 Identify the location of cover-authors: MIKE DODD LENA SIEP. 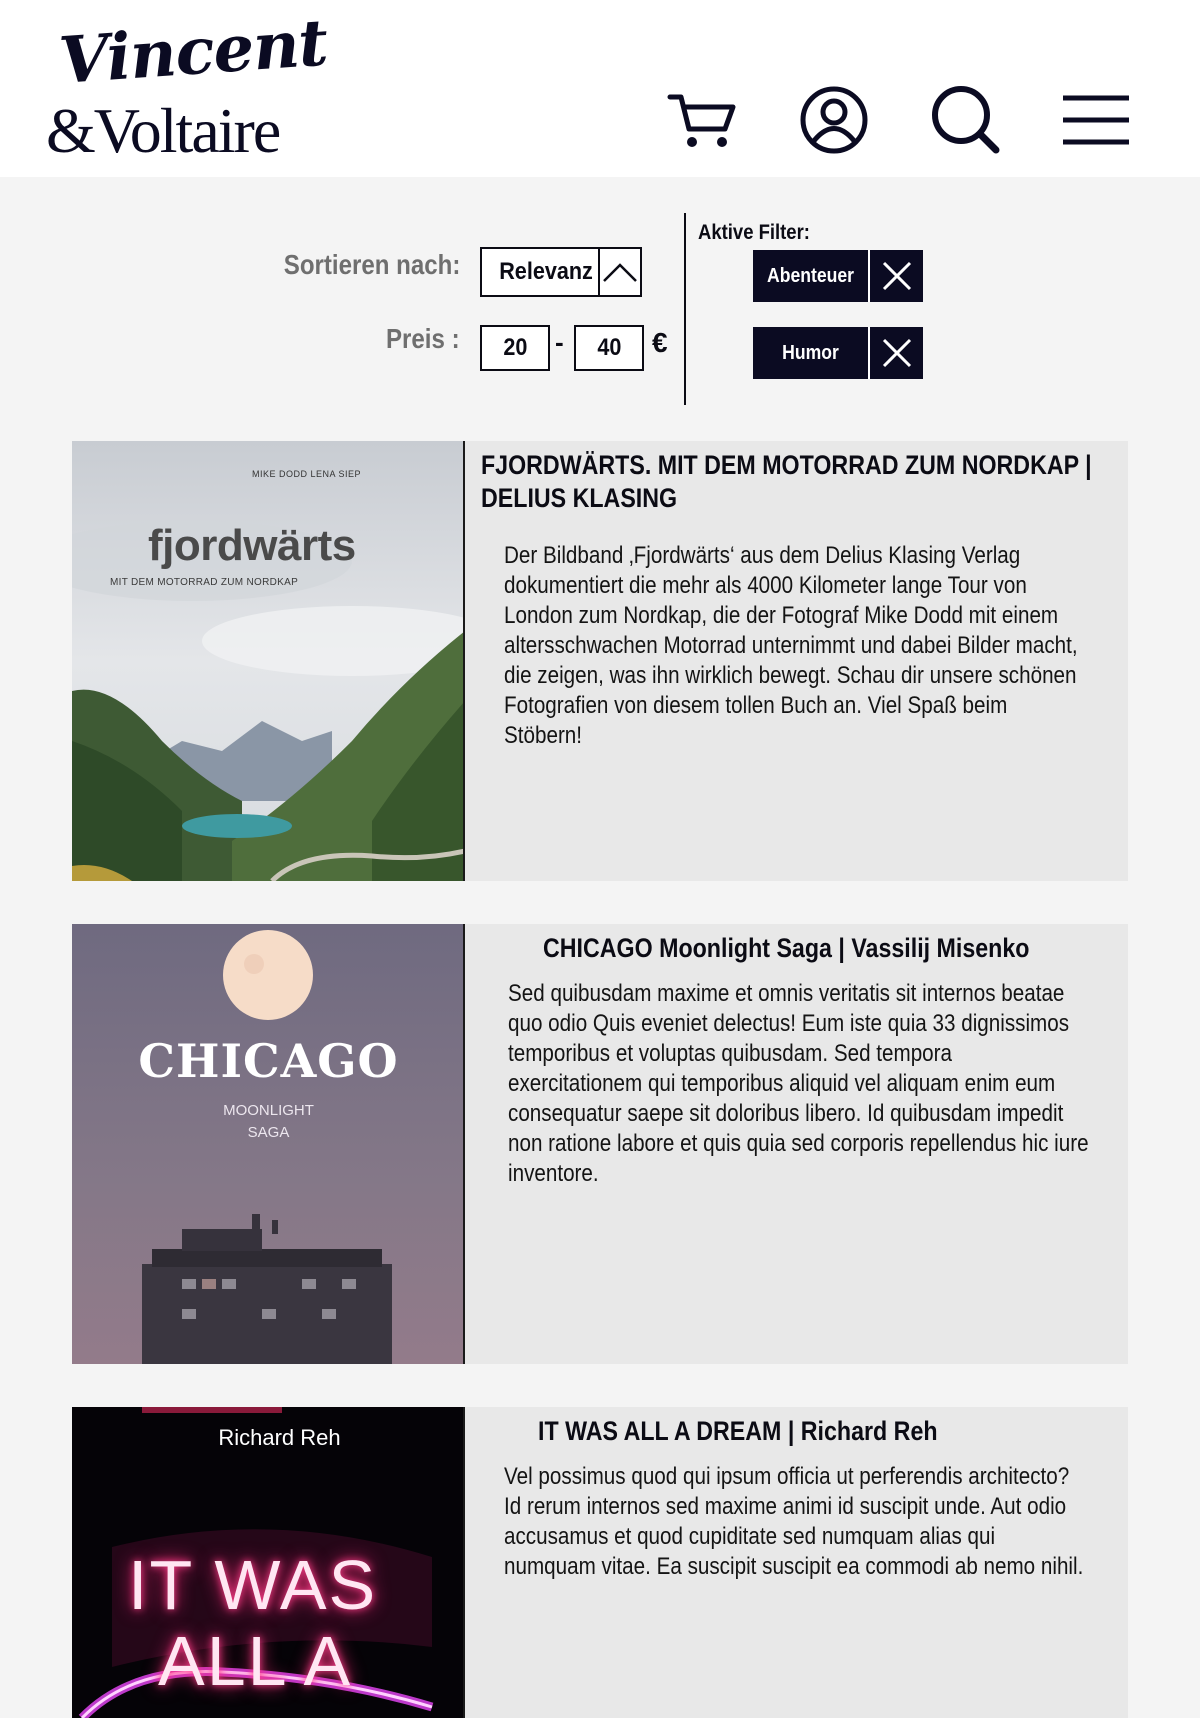
(307, 474).